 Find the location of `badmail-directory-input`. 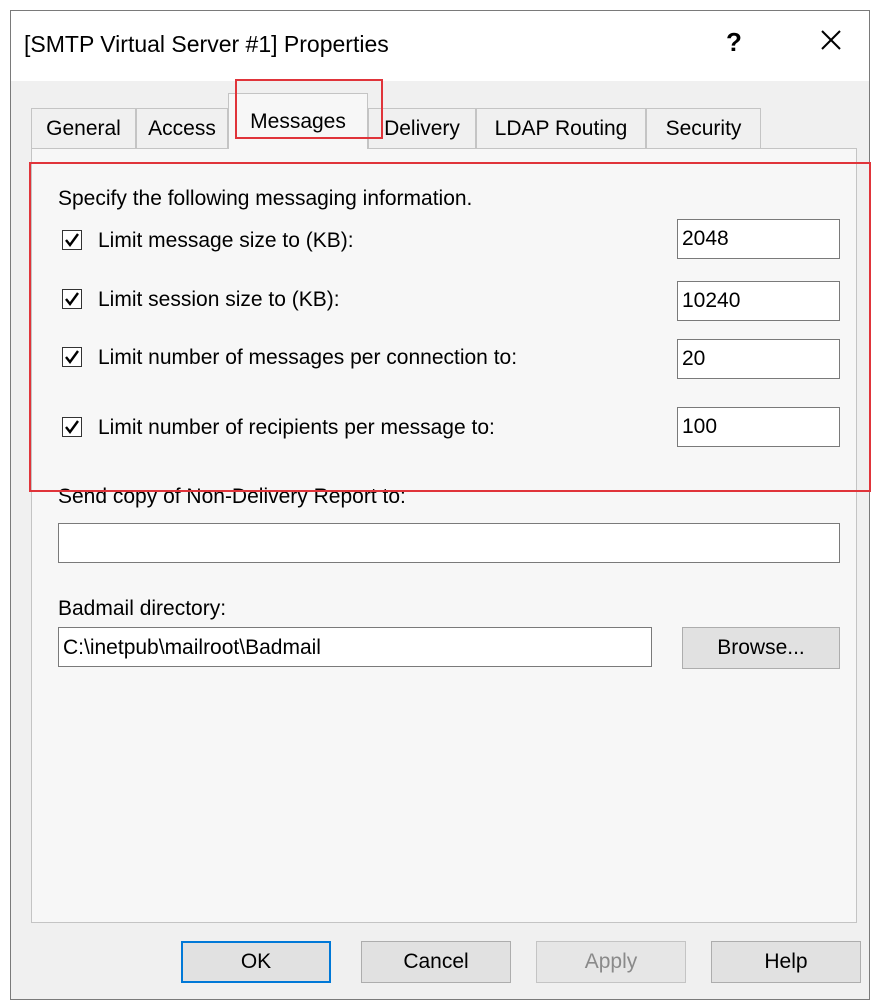

badmail-directory-input is located at coordinates (355, 647).